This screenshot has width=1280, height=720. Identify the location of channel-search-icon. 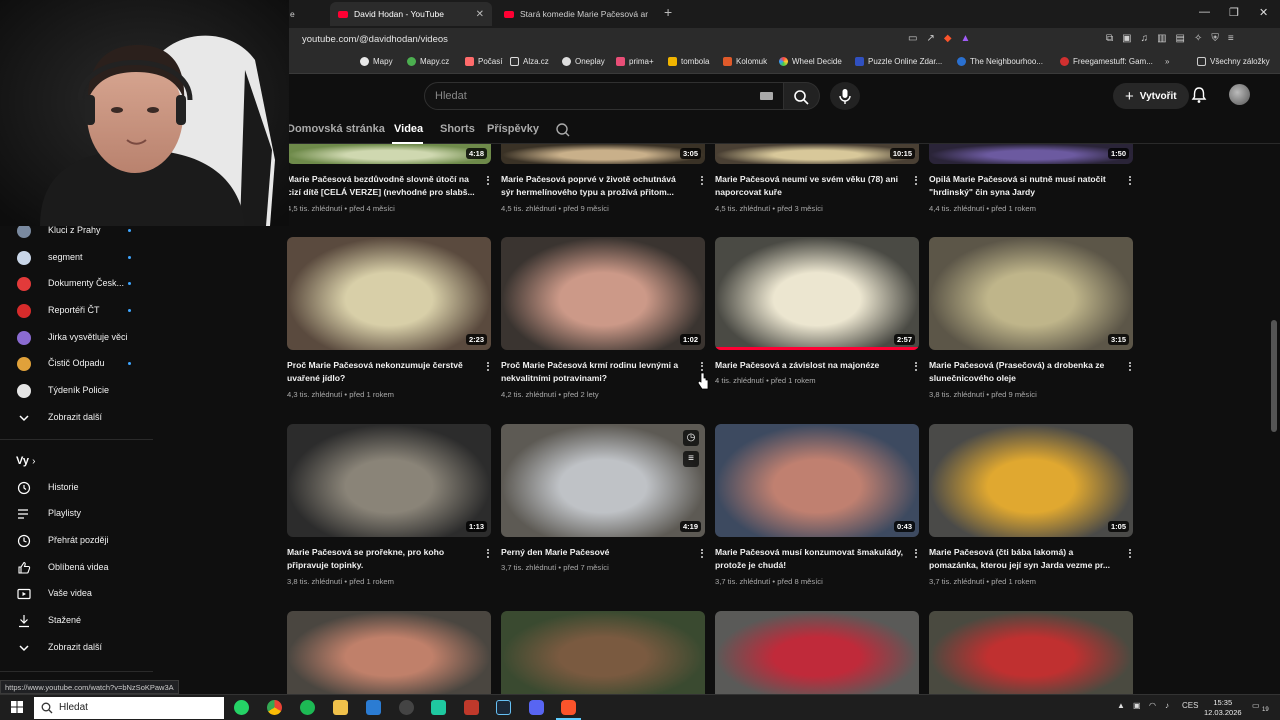
(563, 130).